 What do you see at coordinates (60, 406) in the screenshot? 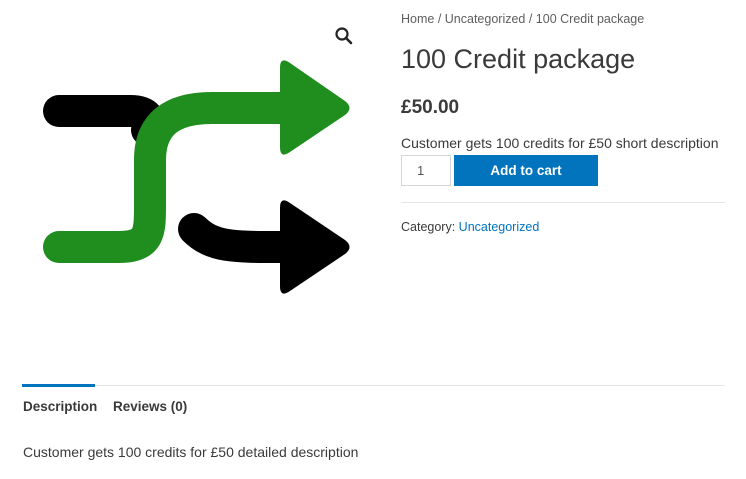
I see `tab-description: Description` at bounding box center [60, 406].